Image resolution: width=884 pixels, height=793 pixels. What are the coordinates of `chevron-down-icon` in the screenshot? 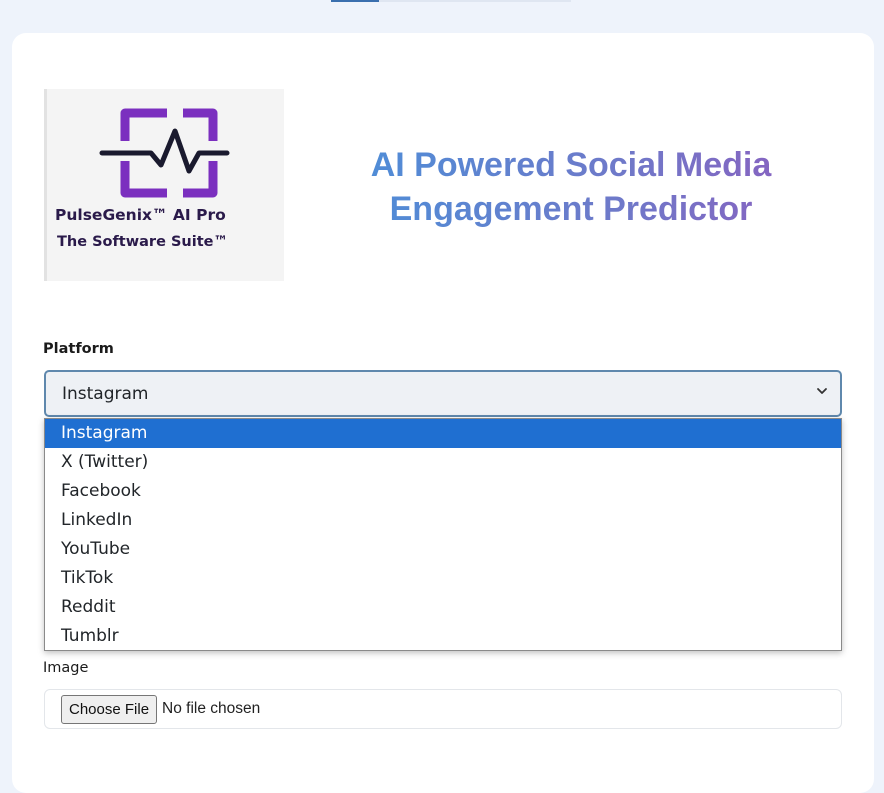 It's located at (822, 393).